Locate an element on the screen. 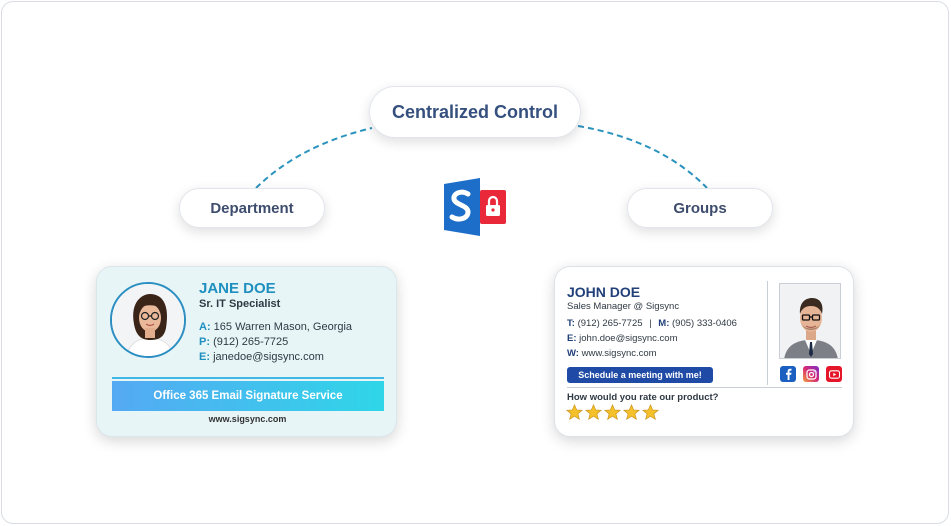 This screenshot has height=526, width=951. rating-stars is located at coordinates (612, 412).